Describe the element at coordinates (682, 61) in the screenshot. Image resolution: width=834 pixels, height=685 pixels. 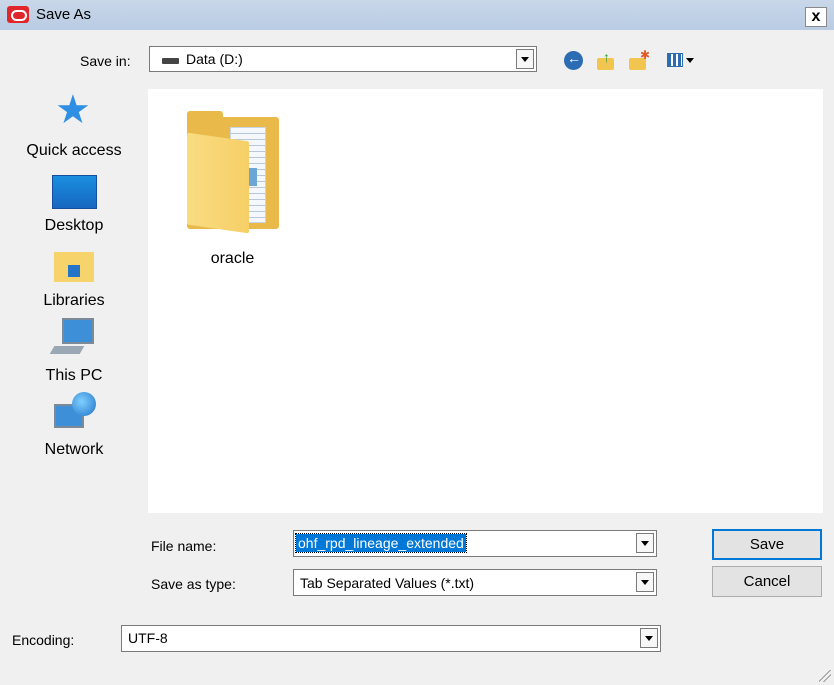
I see `view-menu-icon` at that location.